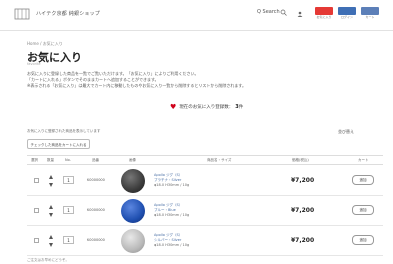 The height and width of the screenshot is (264, 393). What do you see at coordinates (68, 160) in the screenshot?
I see `column-header: No.` at bounding box center [68, 160].